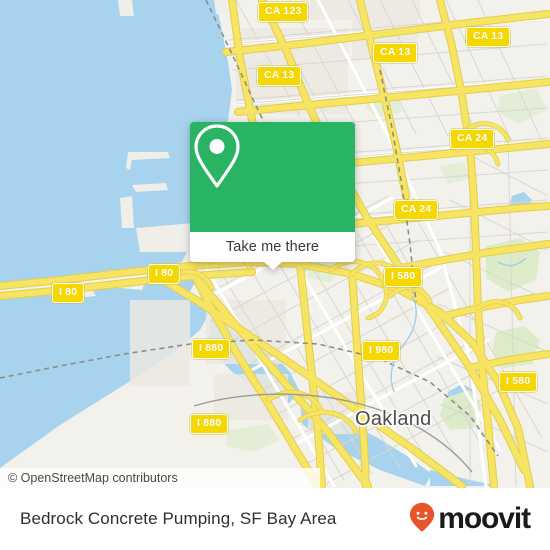 The height and width of the screenshot is (550, 550). What do you see at coordinates (393, 419) in the screenshot?
I see `city-label-oakland: Oakland` at bounding box center [393, 419].